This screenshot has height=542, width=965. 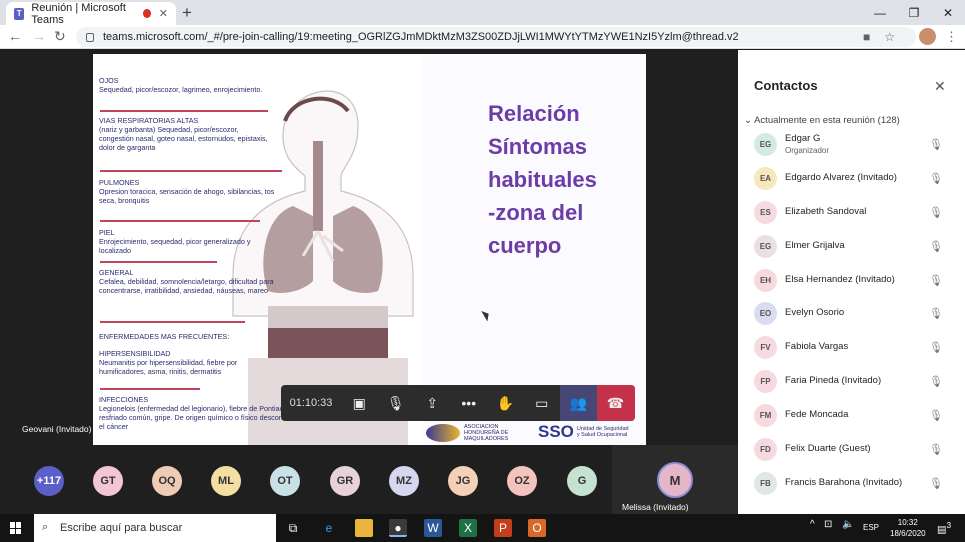 I want to click on camera-off-icon: ▣, so click(x=359, y=403).